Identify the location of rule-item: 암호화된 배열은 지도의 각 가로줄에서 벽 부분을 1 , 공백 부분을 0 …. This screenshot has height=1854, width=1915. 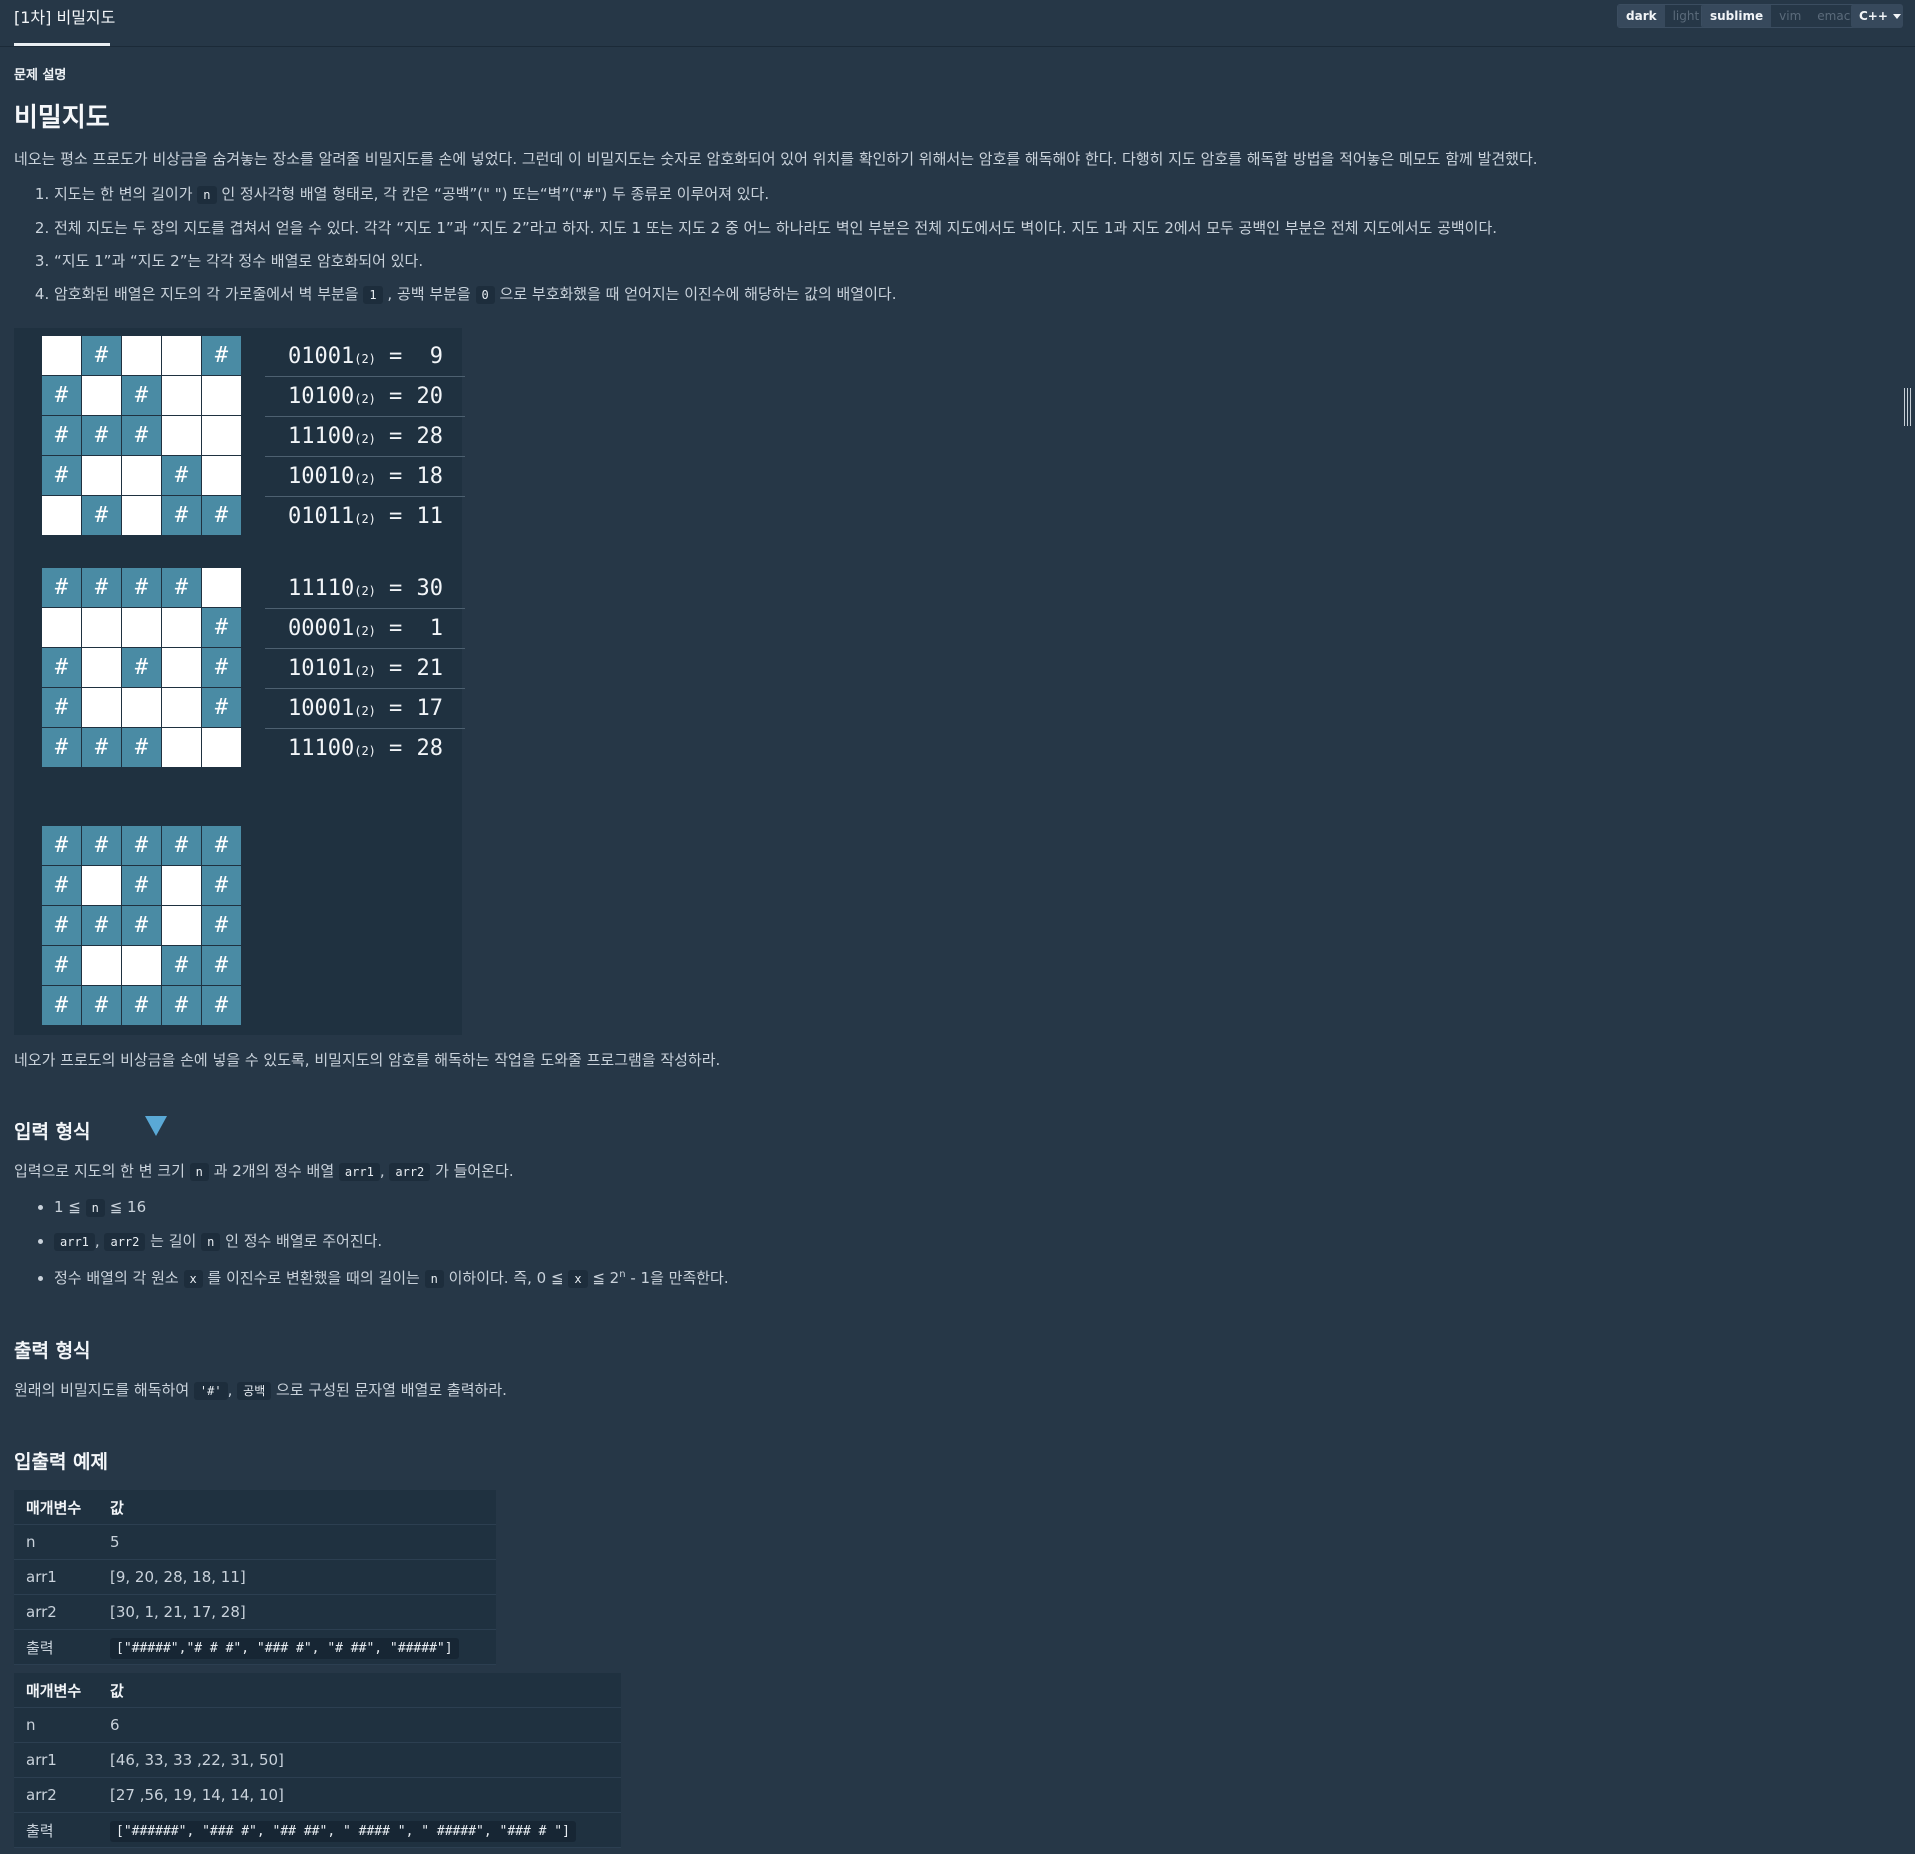
(974, 294).